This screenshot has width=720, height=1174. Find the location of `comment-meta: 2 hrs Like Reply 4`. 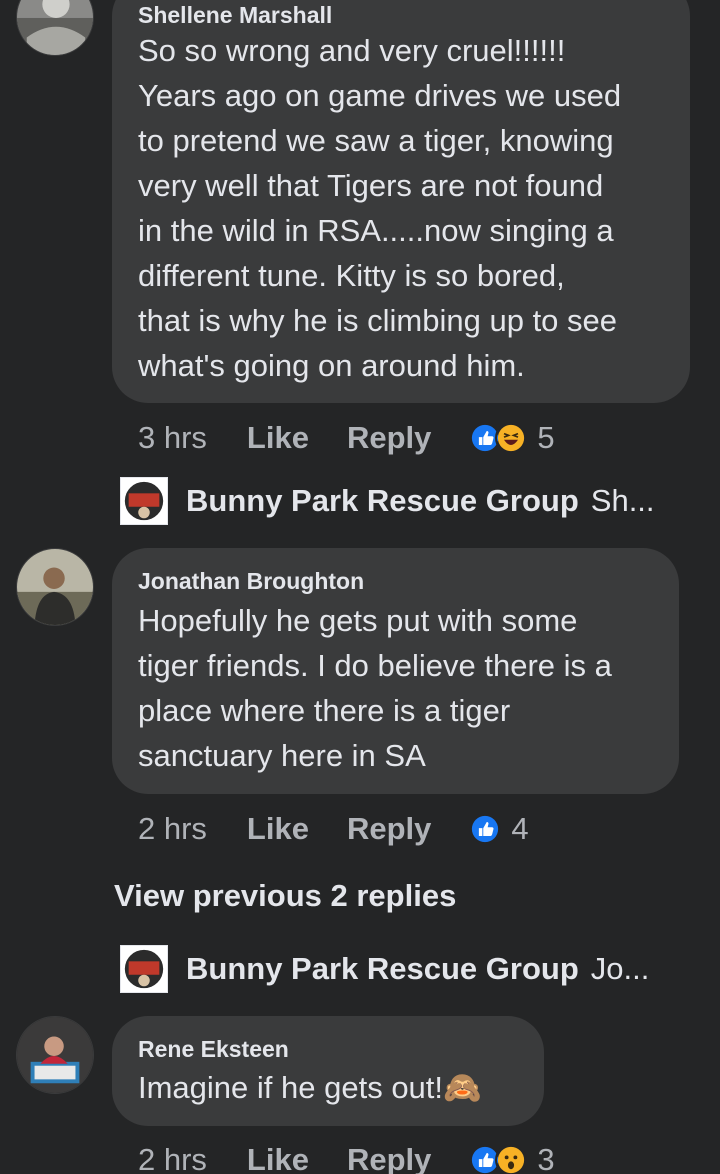

comment-meta: 2 hrs Like Reply 4 is located at coordinates (333, 829).